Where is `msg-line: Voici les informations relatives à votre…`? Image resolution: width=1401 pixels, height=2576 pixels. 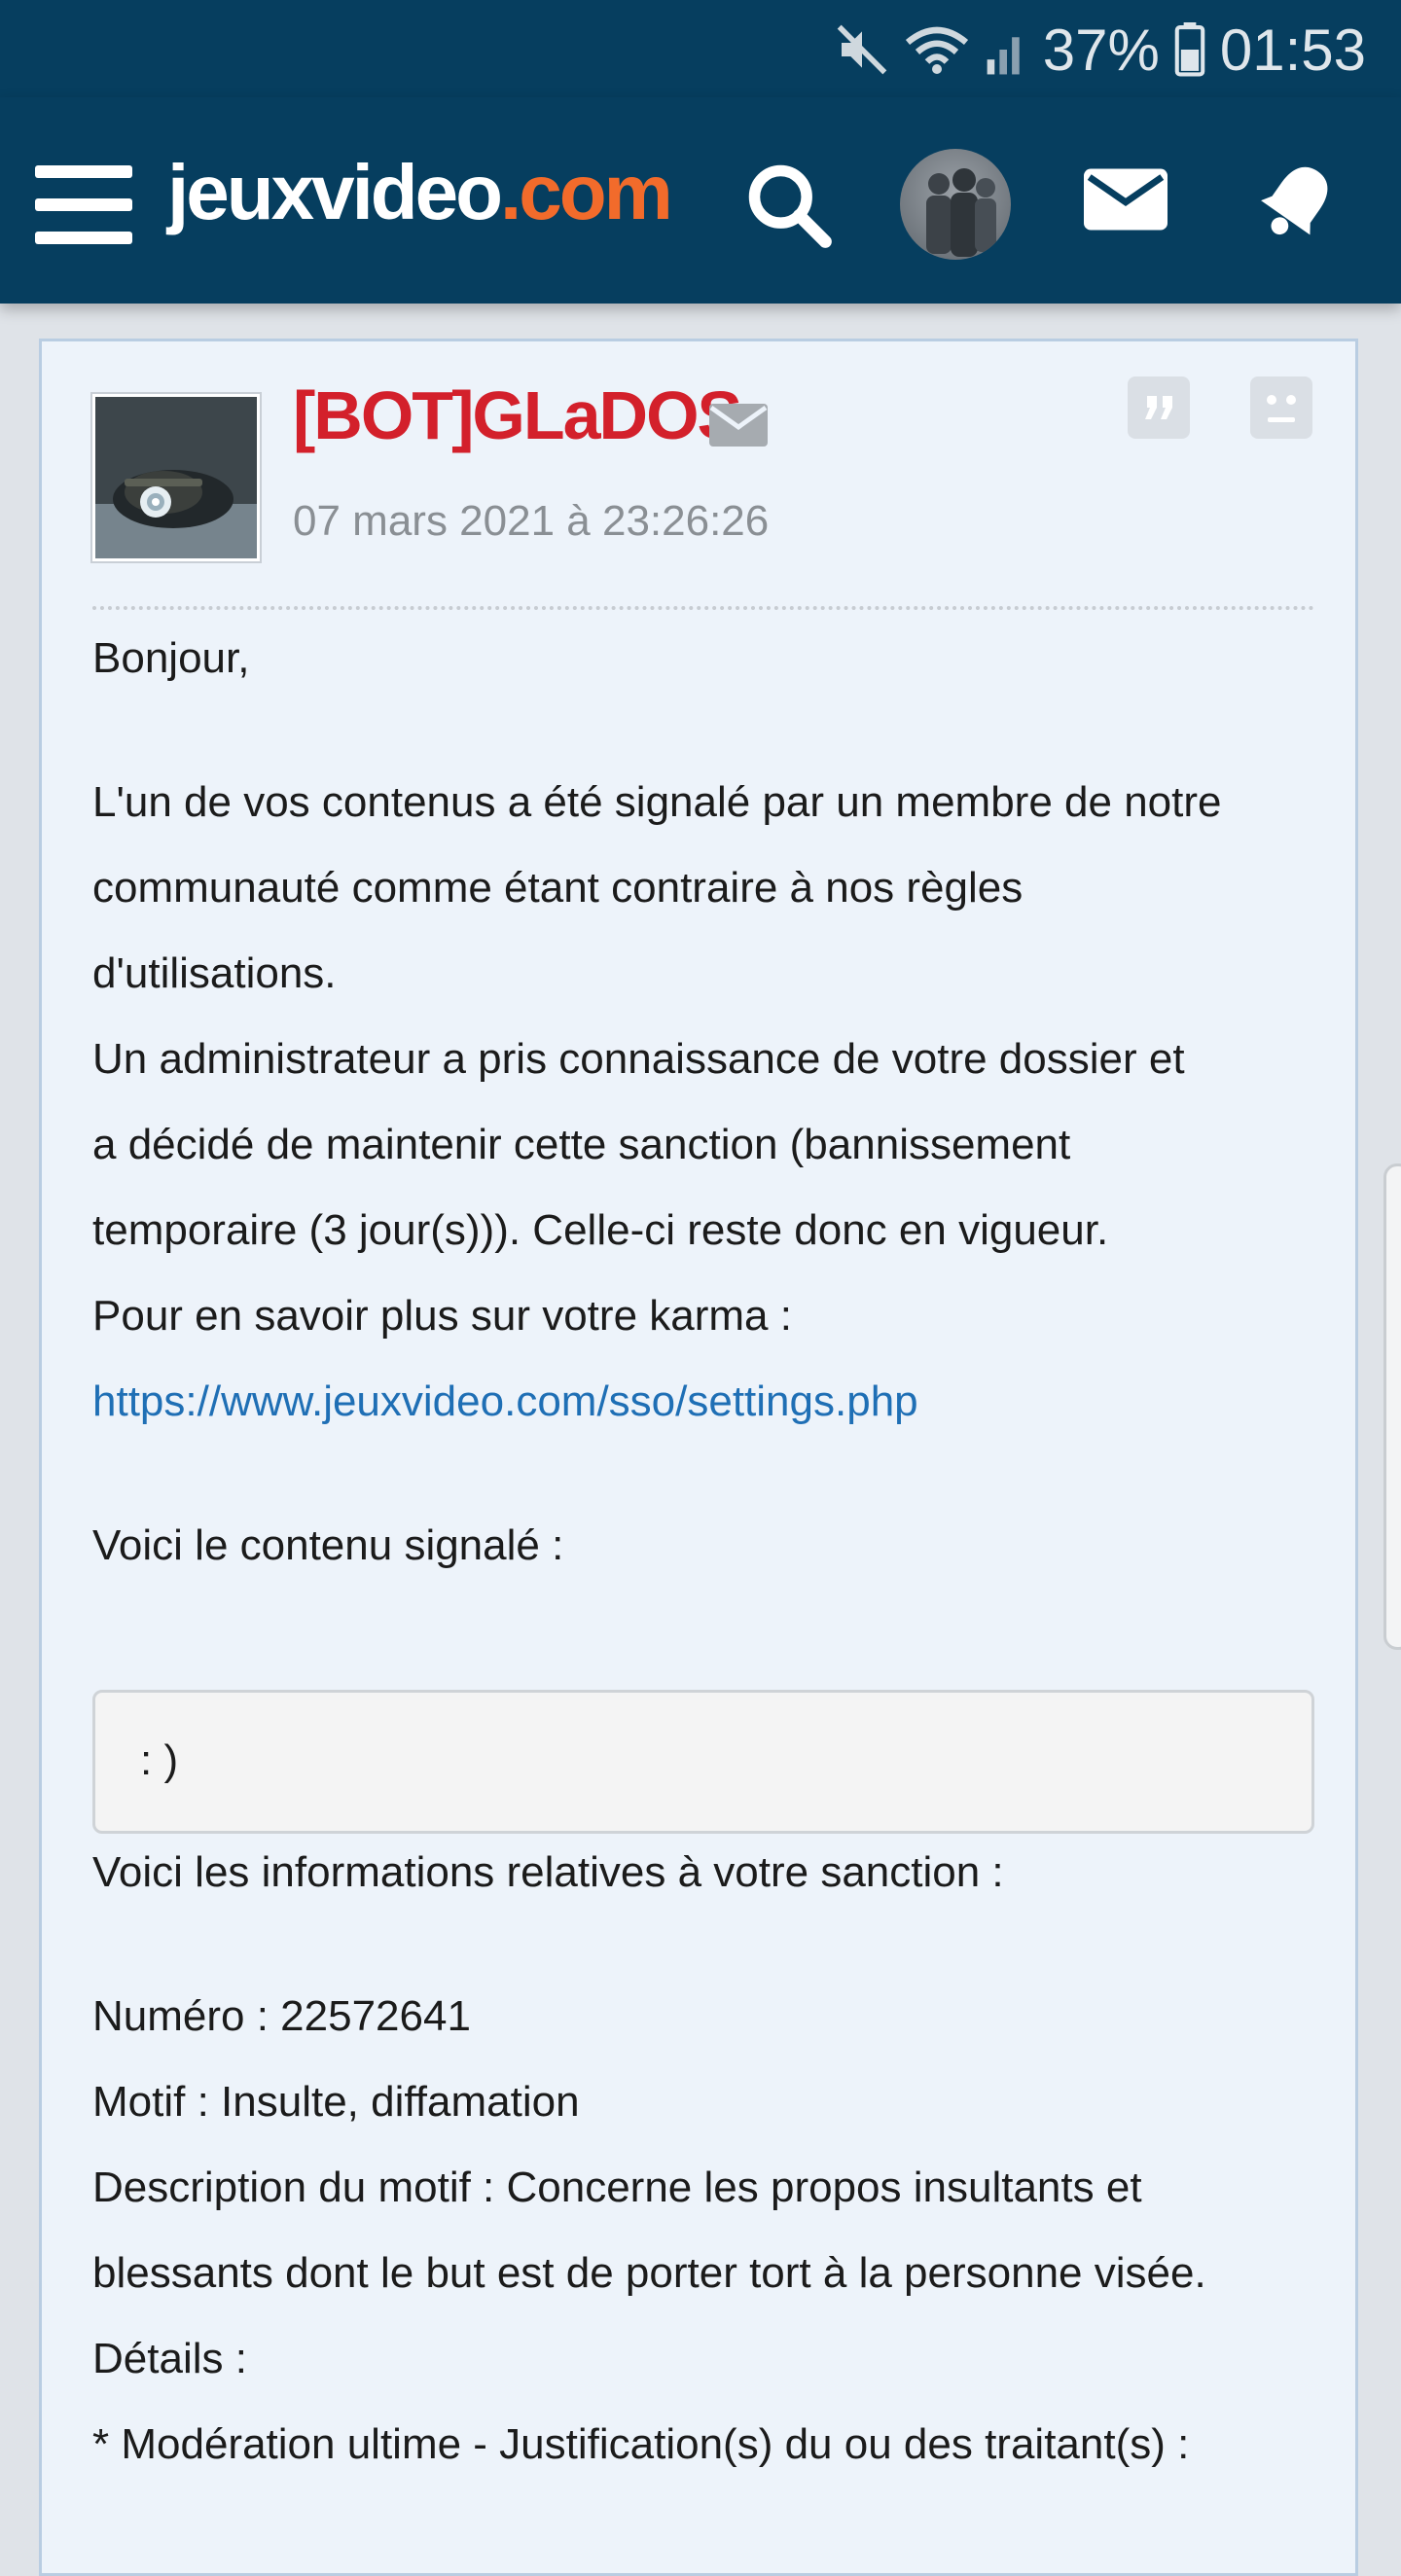
msg-line: Voici les informations relatives à votre… is located at coordinates (548, 1872).